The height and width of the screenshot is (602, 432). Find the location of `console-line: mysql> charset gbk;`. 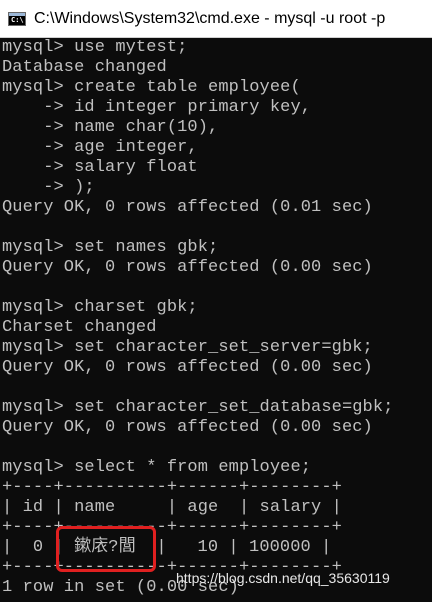

console-line: mysql> charset gbk; is located at coordinates (100, 307).